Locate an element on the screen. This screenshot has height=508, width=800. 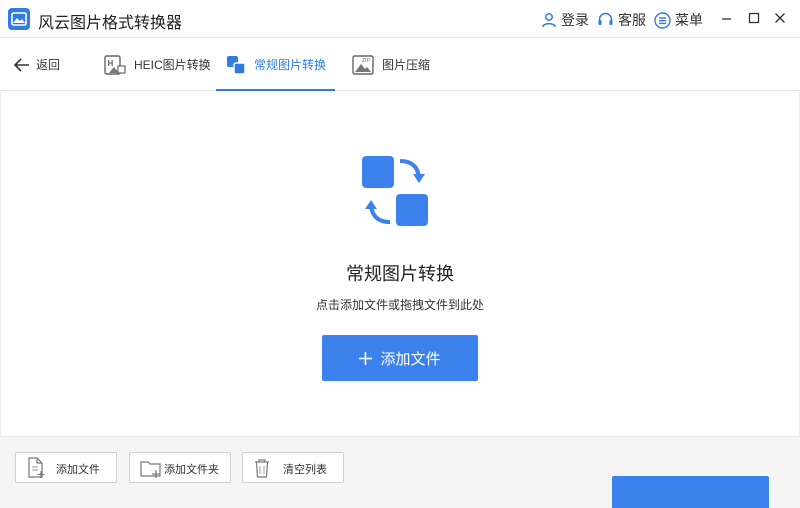
login-label: 登录 is located at coordinates (575, 20).